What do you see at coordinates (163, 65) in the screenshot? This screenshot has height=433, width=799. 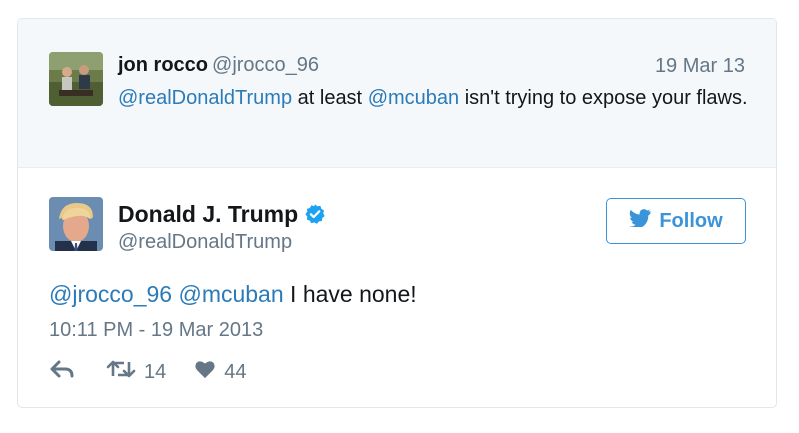 I see `parent-author-name: jon rocco` at bounding box center [163, 65].